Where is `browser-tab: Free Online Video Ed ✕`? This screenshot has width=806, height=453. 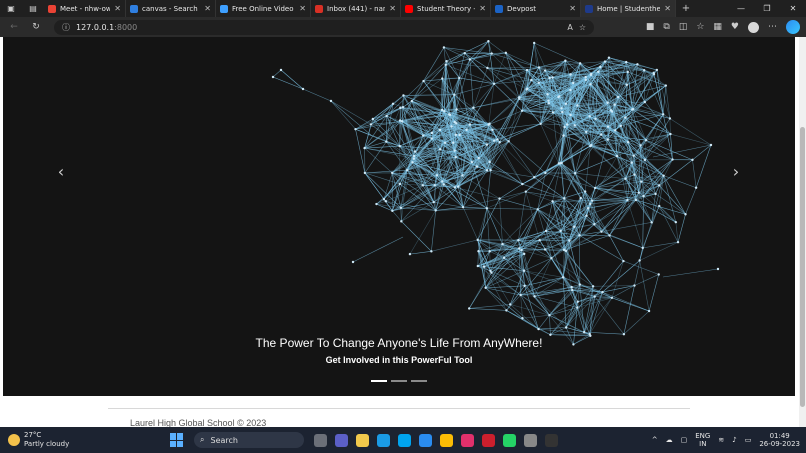 browser-tab: Free Online Video Ed ✕ is located at coordinates (263, 8).